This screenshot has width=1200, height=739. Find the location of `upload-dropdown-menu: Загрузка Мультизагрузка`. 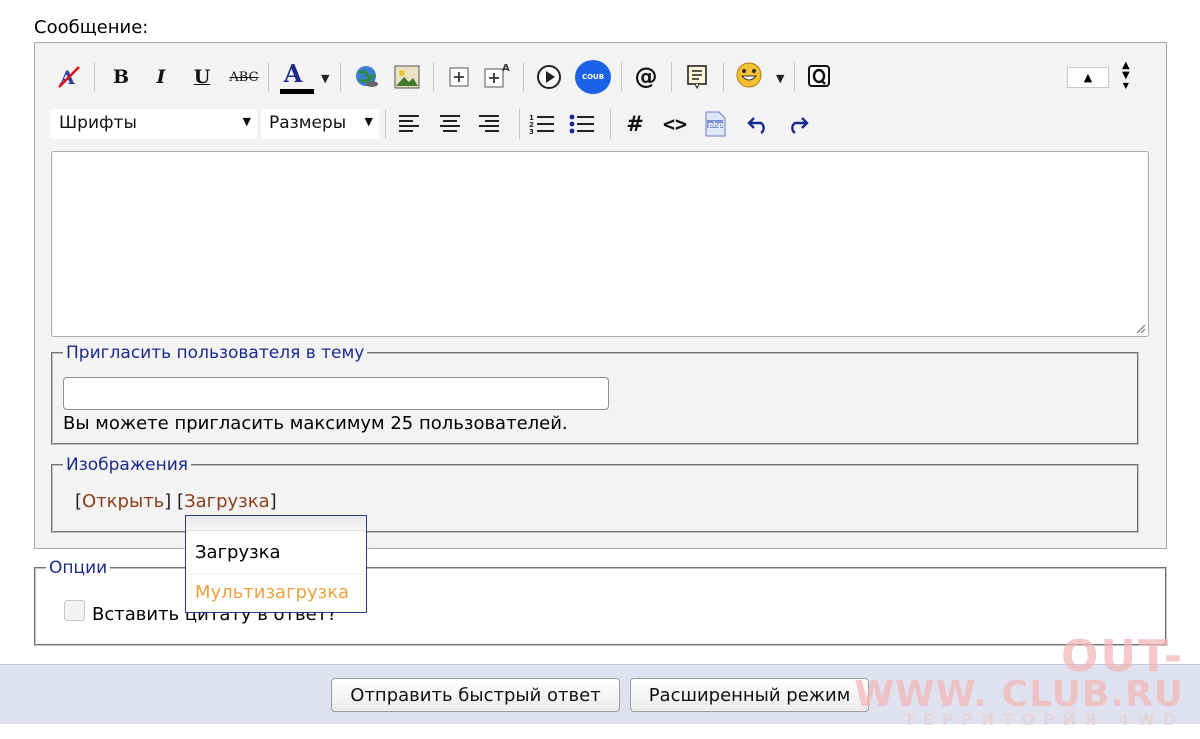

upload-dropdown-menu: Загрузка Мультизагрузка is located at coordinates (276, 564).